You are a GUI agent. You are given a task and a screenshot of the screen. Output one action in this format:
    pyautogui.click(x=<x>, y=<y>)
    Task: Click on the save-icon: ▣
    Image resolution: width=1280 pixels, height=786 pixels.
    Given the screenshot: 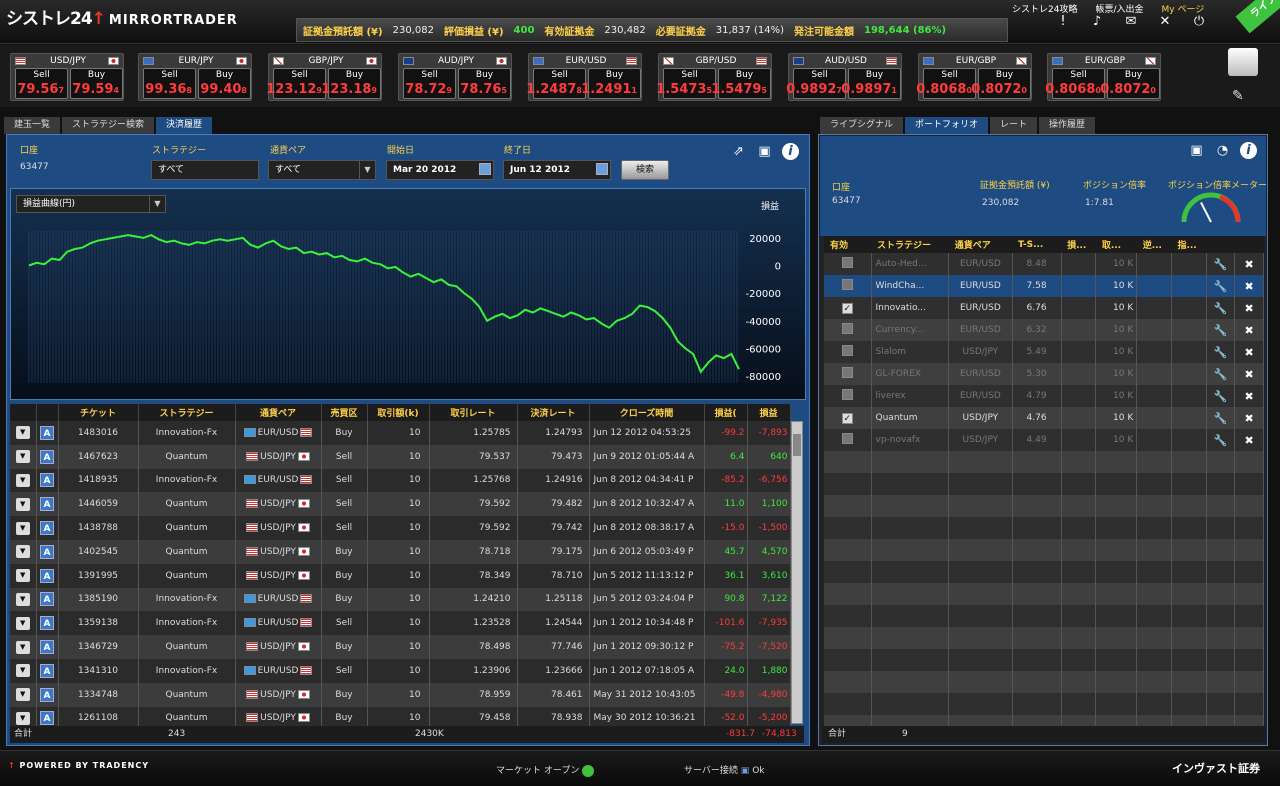 What is the action you would take?
    pyautogui.click(x=1196, y=150)
    